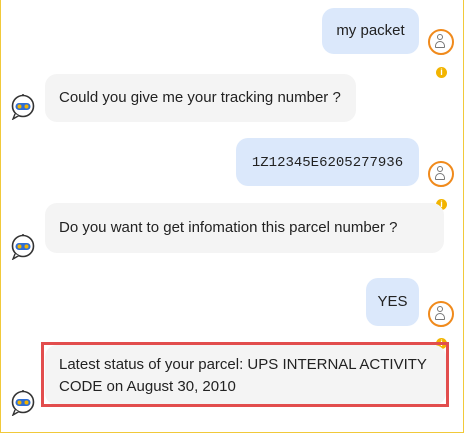  I want to click on highlight-box, so click(245, 374).